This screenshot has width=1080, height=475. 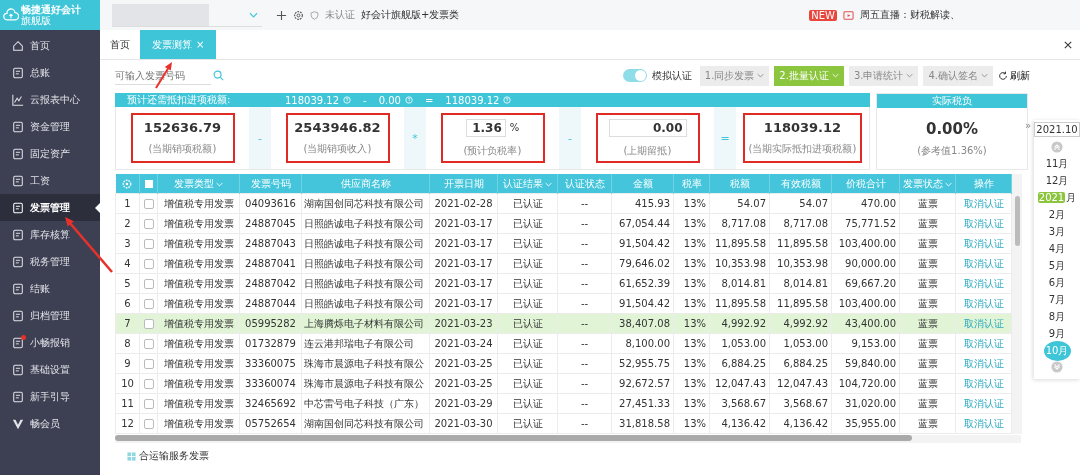 What do you see at coordinates (50, 207) in the screenshot?
I see `sidebar-item: 发票管理` at bounding box center [50, 207].